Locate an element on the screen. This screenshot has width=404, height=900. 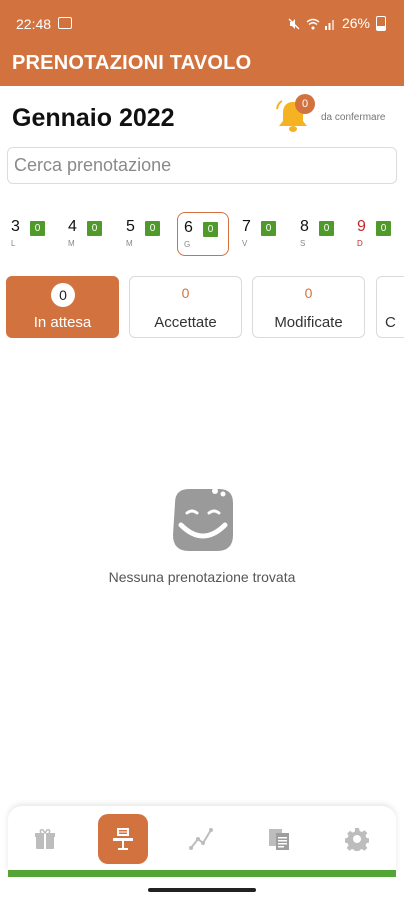
image-notification-icon is located at coordinates (65, 23).